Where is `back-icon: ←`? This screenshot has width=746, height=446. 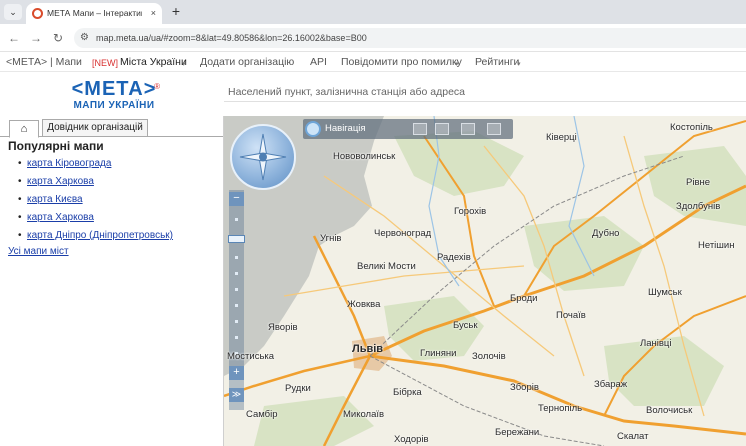 back-icon: ← is located at coordinates (14, 38).